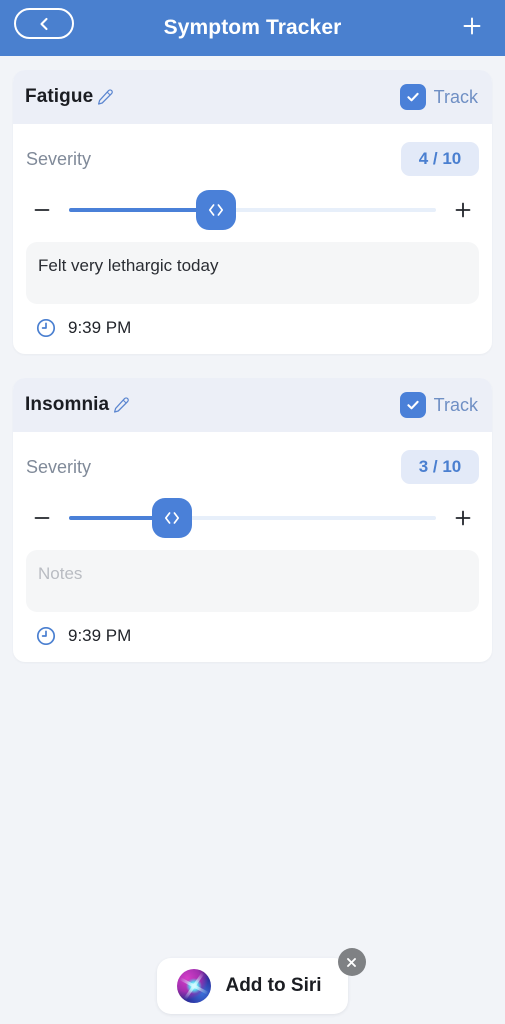  I want to click on symptom-title-group: Fatigue, so click(70, 97).